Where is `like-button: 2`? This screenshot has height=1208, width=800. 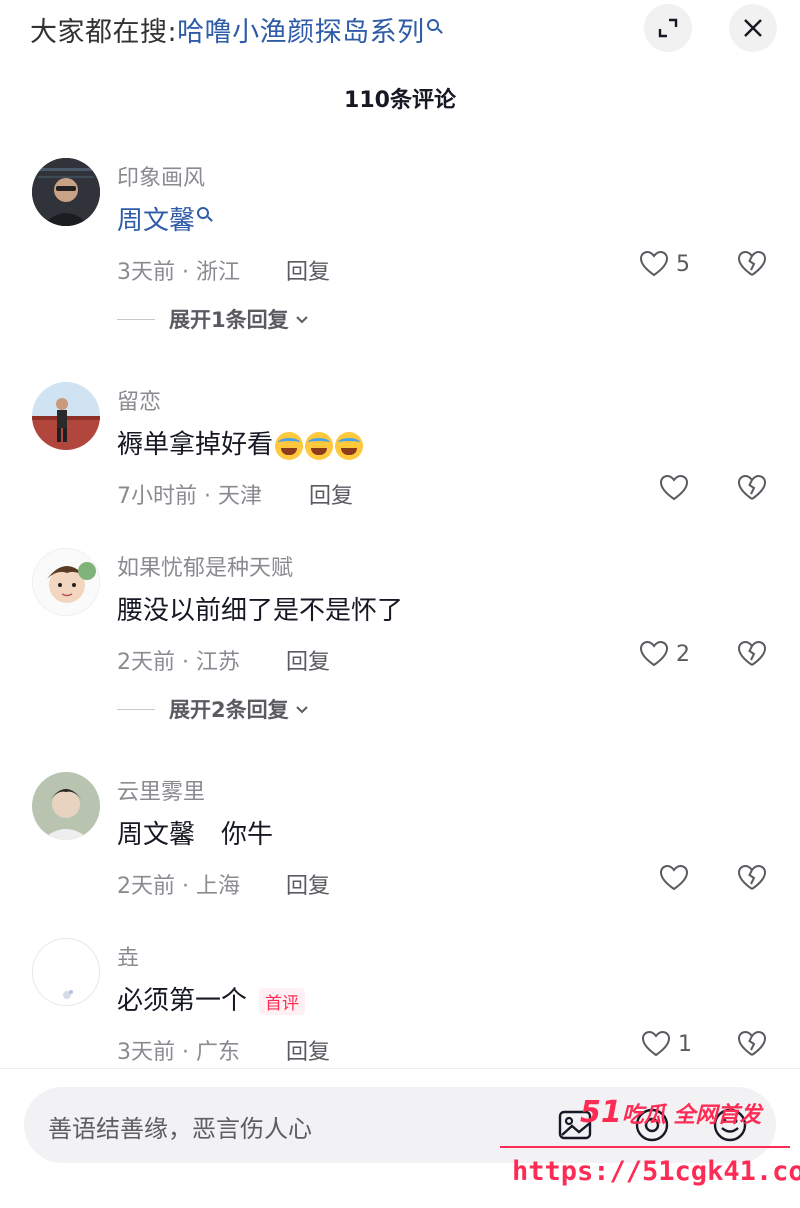
like-button: 2 is located at coordinates (664, 654).